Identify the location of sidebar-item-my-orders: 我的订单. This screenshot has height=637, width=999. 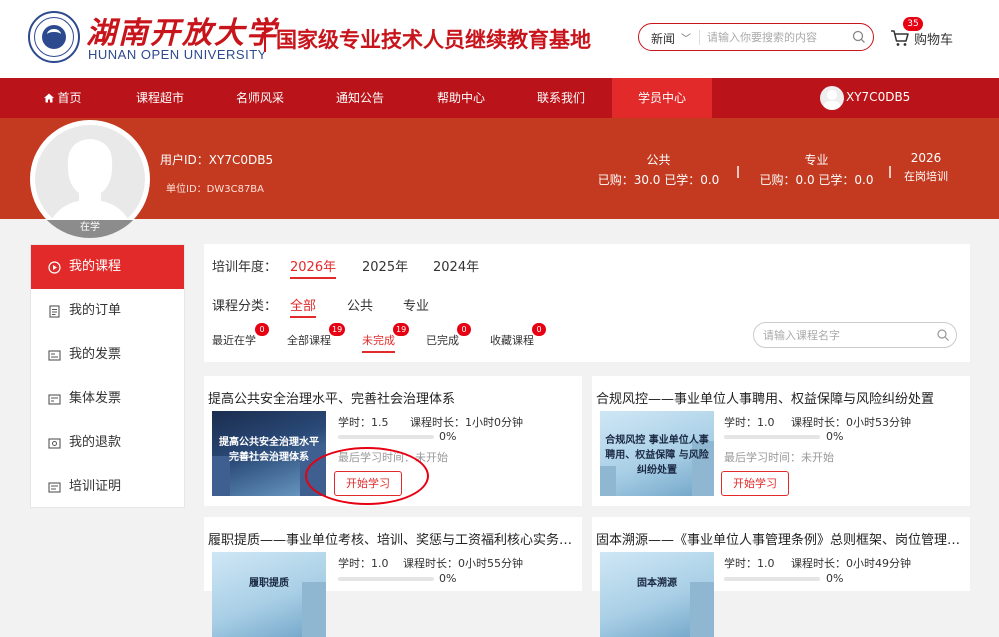
(107, 311).